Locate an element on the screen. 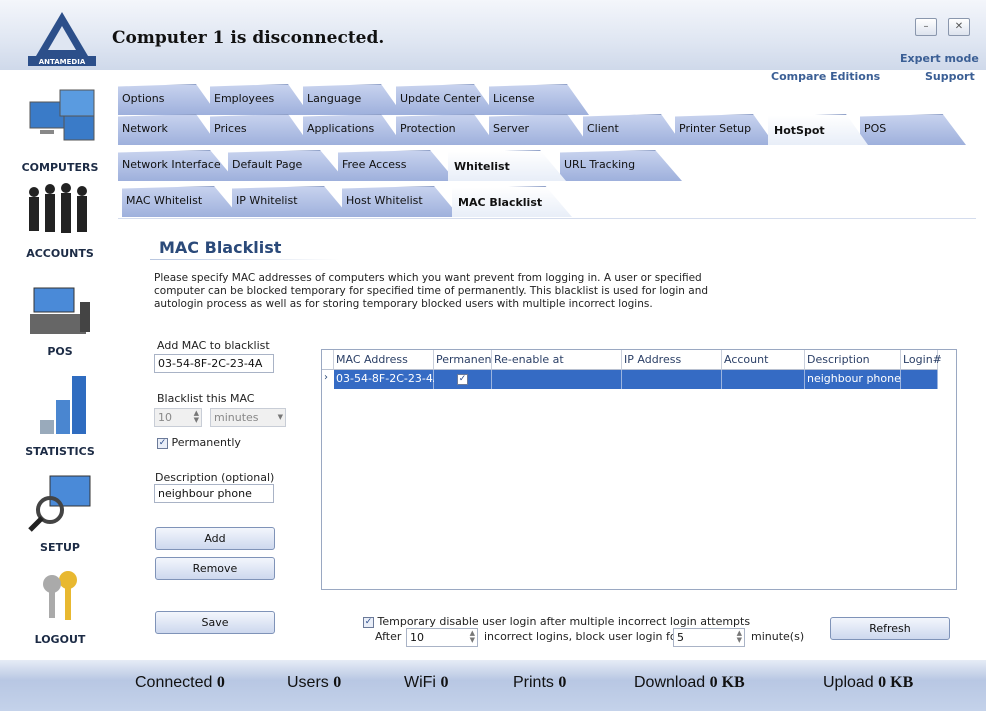  tab-prices: Prices is located at coordinates (260, 129).